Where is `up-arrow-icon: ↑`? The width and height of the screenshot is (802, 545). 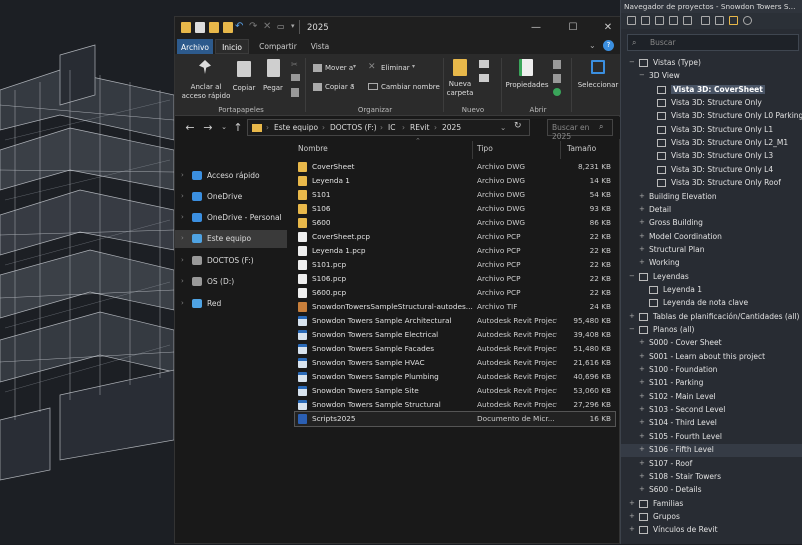
up-arrow-icon: ↑ is located at coordinates (238, 127).